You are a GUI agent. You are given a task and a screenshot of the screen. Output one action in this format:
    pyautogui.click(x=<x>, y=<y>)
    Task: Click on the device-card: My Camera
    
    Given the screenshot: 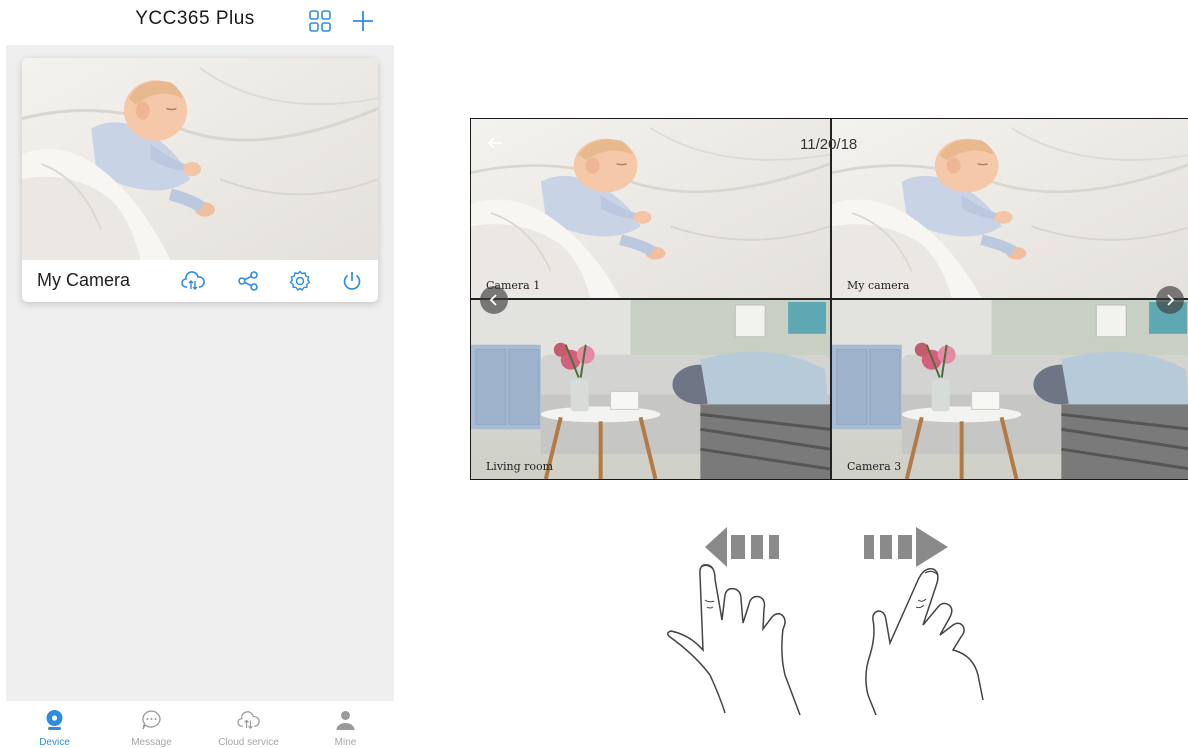 What is the action you would take?
    pyautogui.click(x=200, y=180)
    